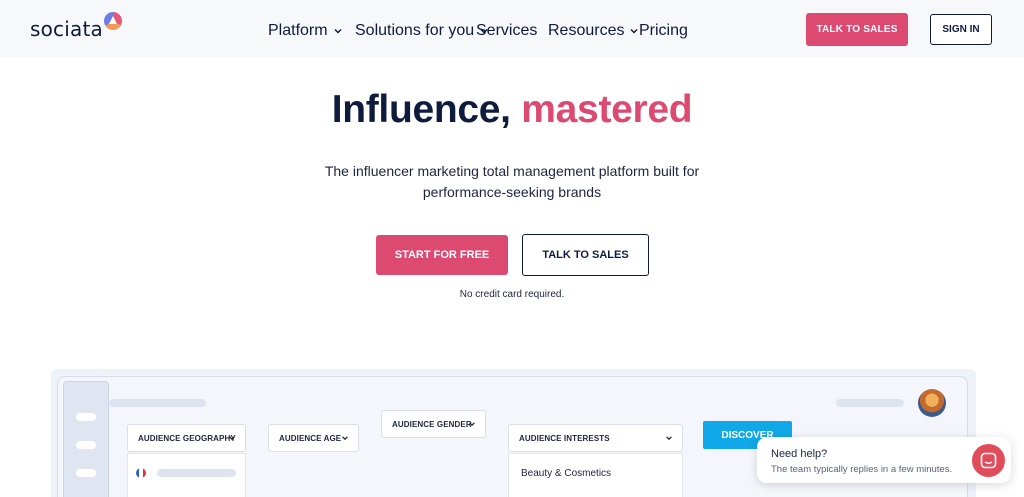 The height and width of the screenshot is (497, 1024). I want to click on interest-option: Beauty & Cosmetics, so click(566, 473).